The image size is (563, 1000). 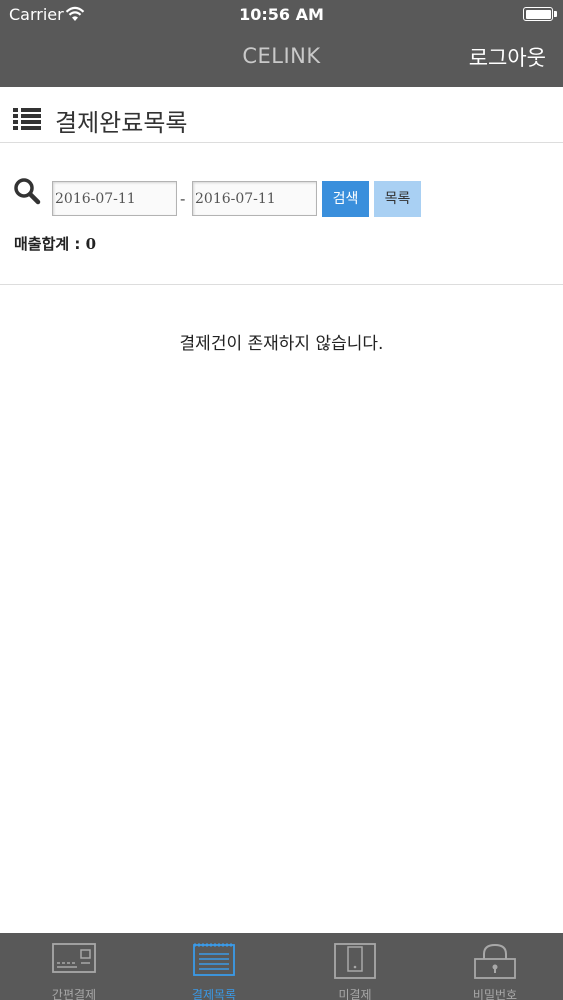 What do you see at coordinates (281, 115) in the screenshot?
I see `page-title-bar: 결제완료목록` at bounding box center [281, 115].